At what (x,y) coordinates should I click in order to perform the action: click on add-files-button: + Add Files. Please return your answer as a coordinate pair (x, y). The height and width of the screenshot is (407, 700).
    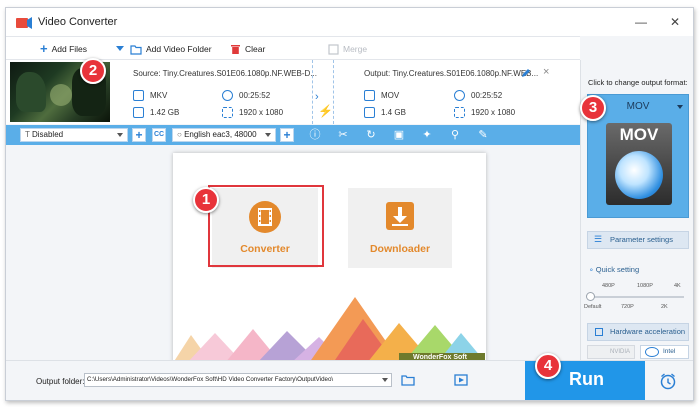
    Looking at the image, I should click on (63, 49).